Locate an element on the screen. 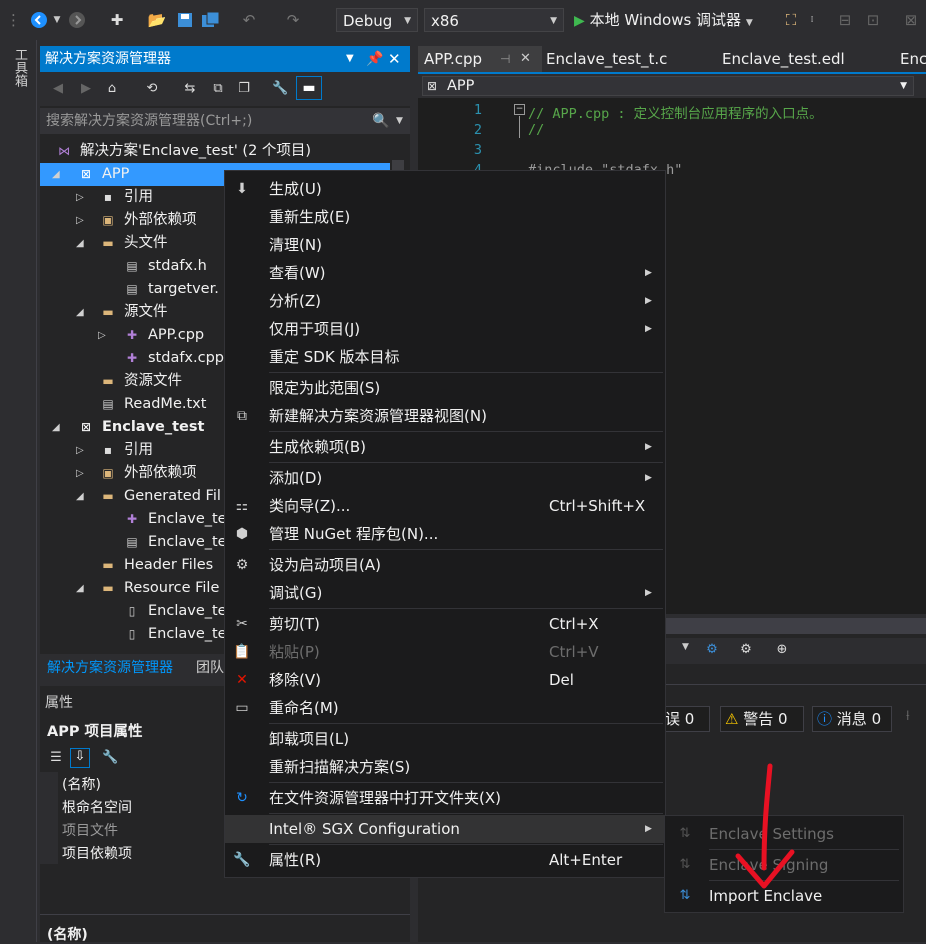 The width and height of the screenshot is (926, 944). menu-item: 📋 粘贴(P) Ctrl+V is located at coordinates (445, 652).